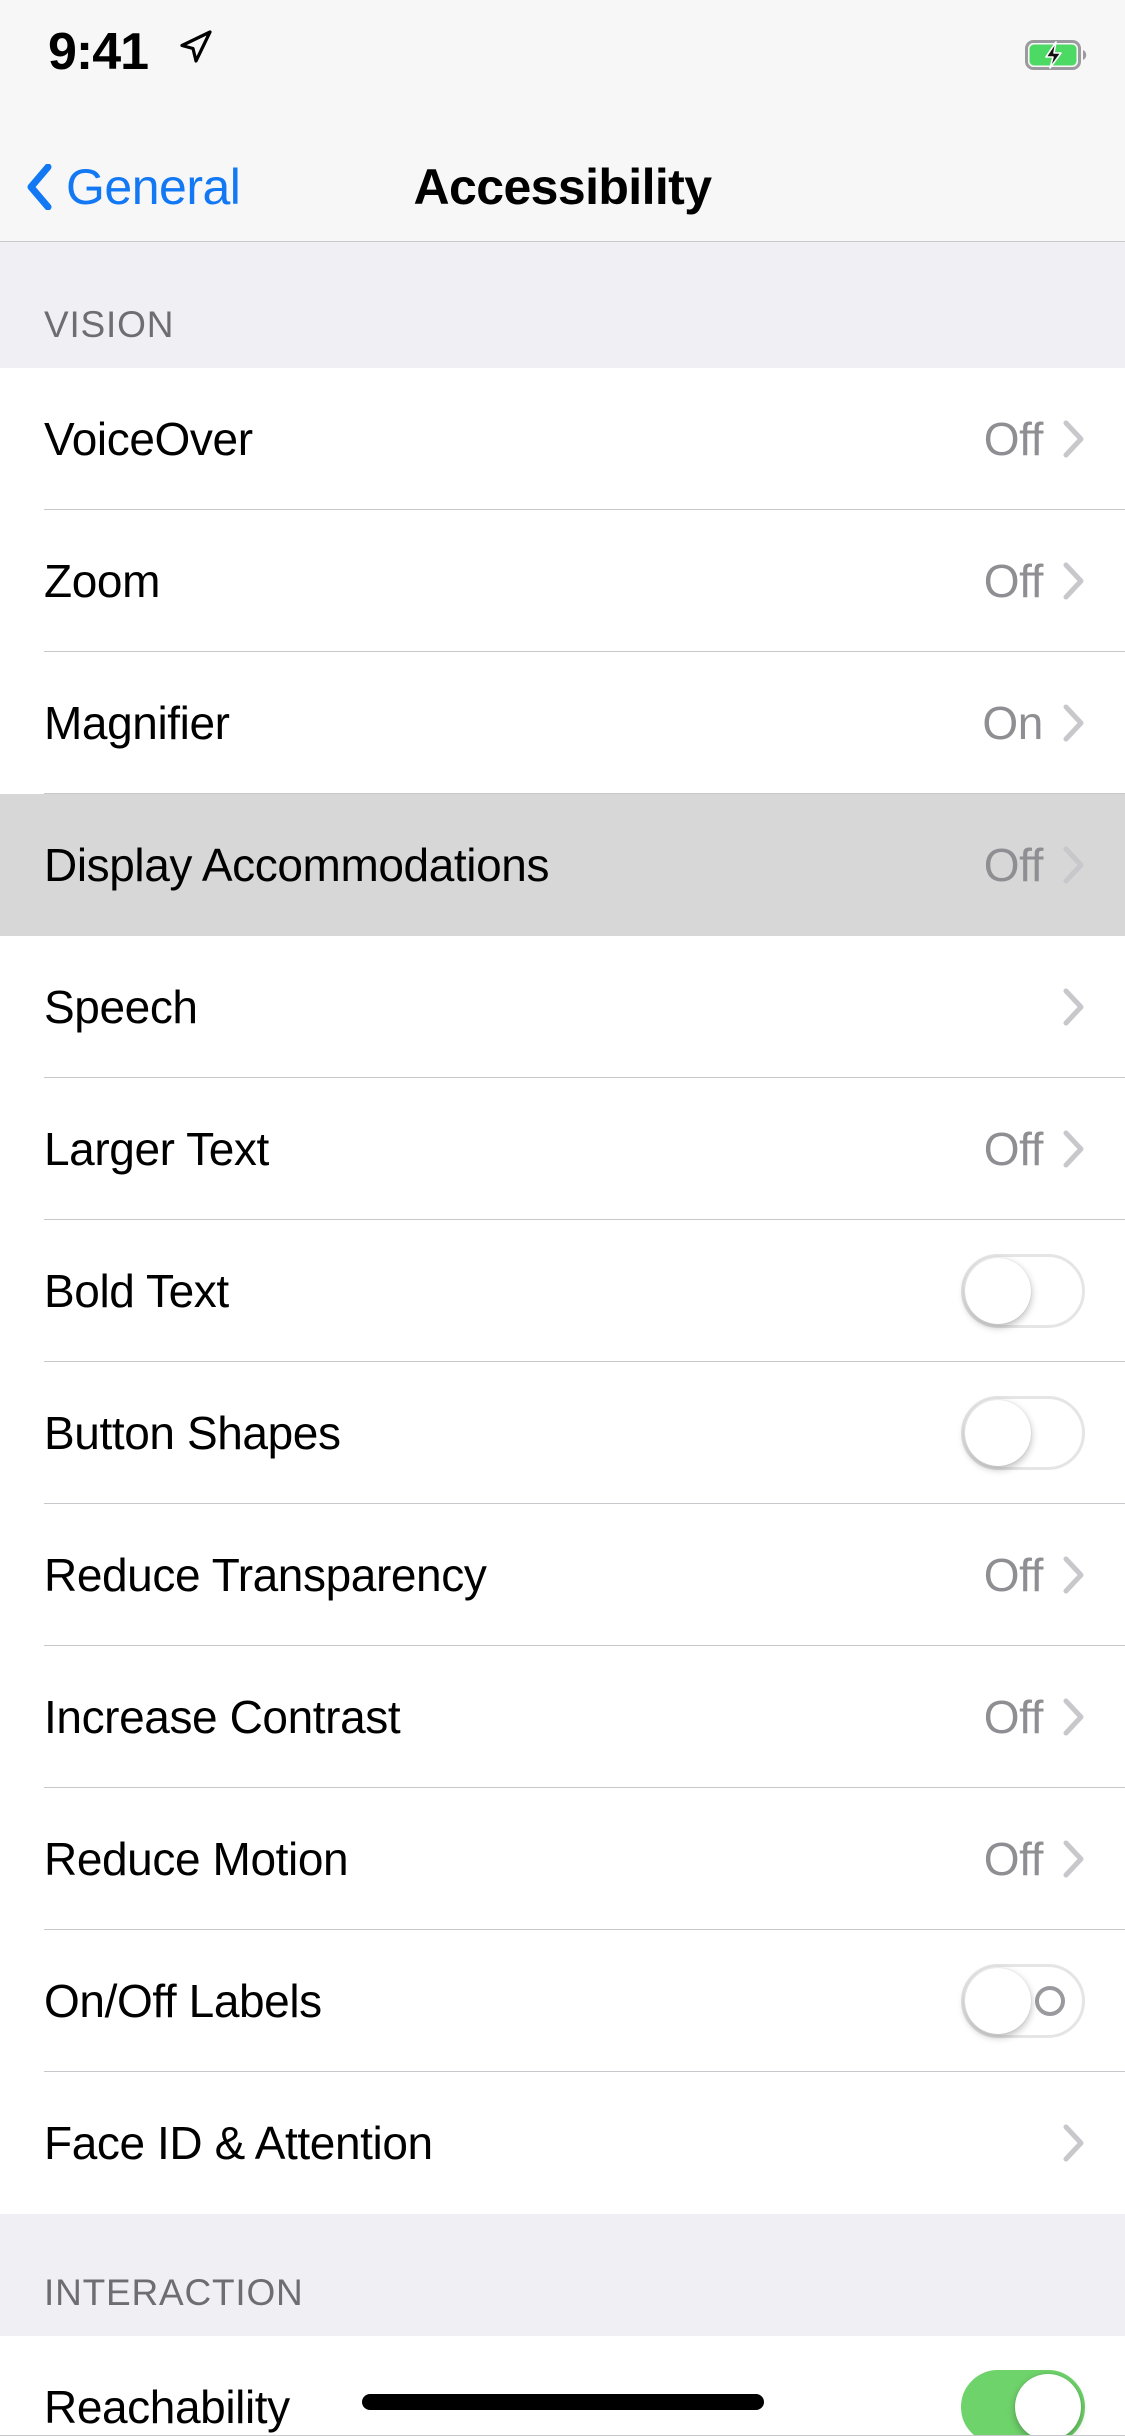 The width and height of the screenshot is (1125, 2436). I want to click on settings-row-label: Bold Text, so click(136, 1291).